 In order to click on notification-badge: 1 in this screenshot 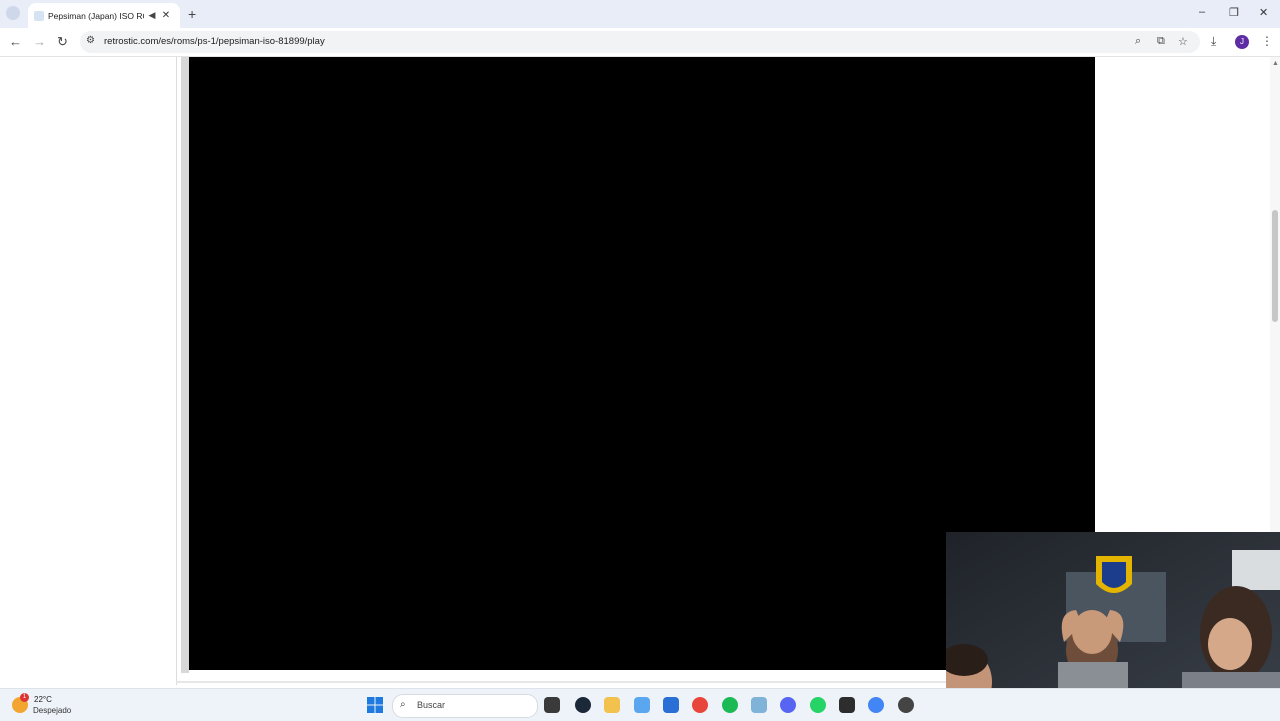, I will do `click(24, 697)`.